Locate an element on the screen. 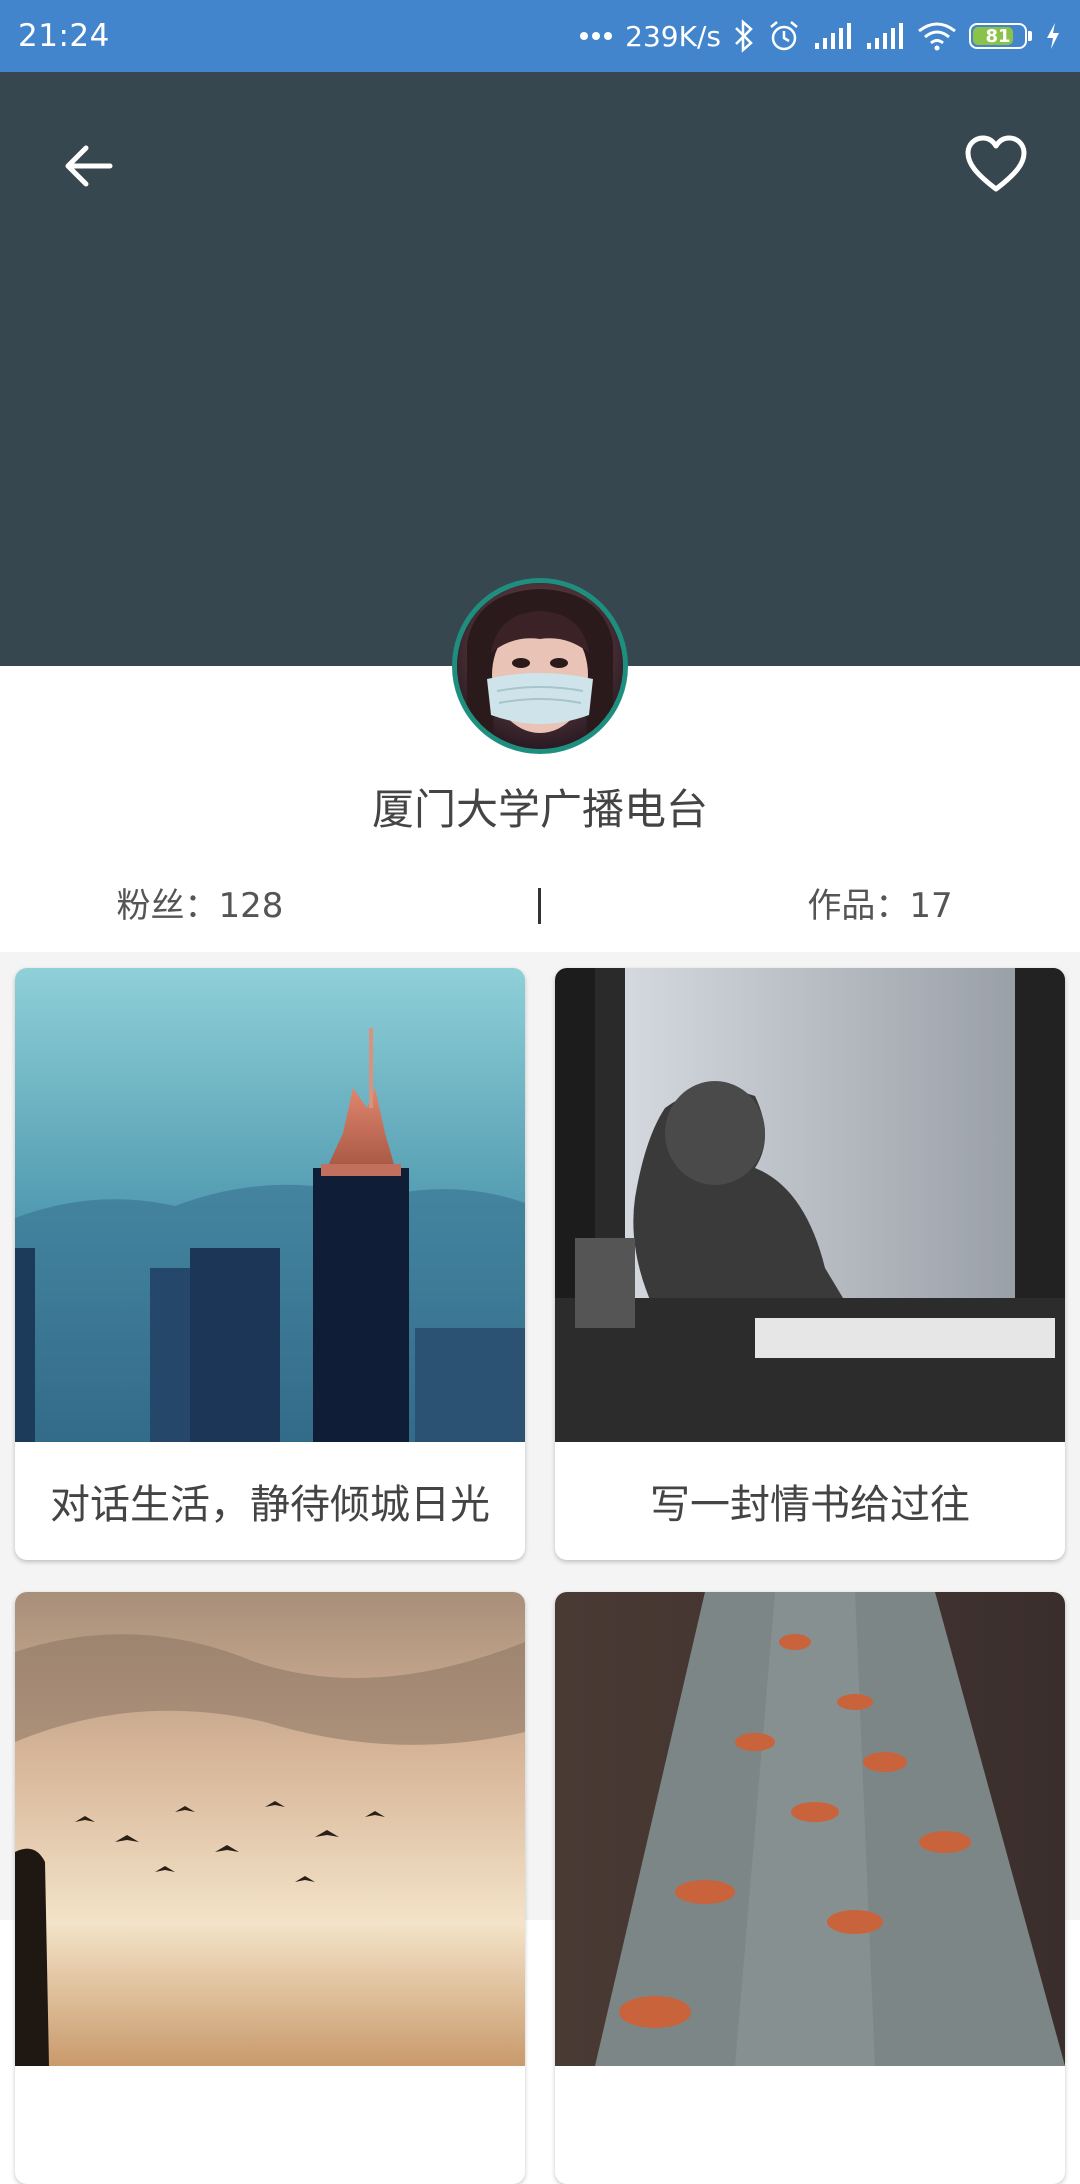 This screenshot has height=2184, width=1080. status-time: 21:24 is located at coordinates (64, 36).